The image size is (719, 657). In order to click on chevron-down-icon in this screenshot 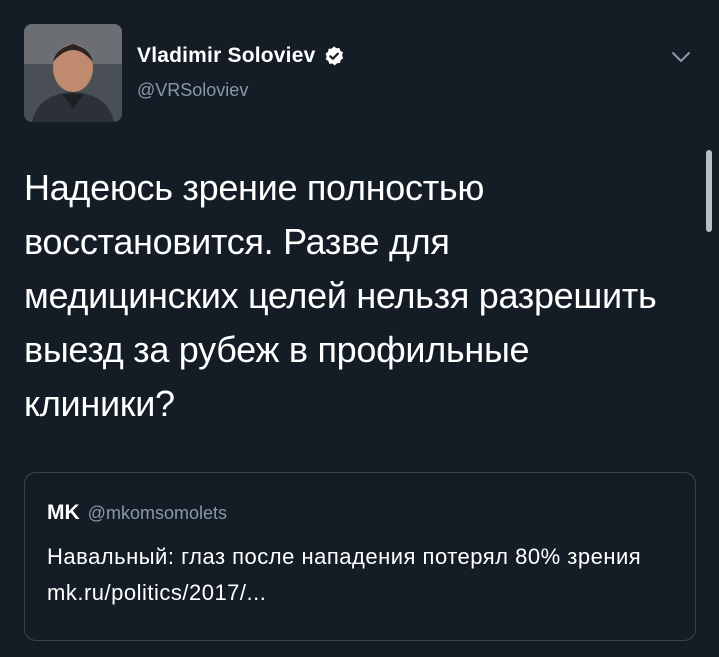, I will do `click(681, 57)`.